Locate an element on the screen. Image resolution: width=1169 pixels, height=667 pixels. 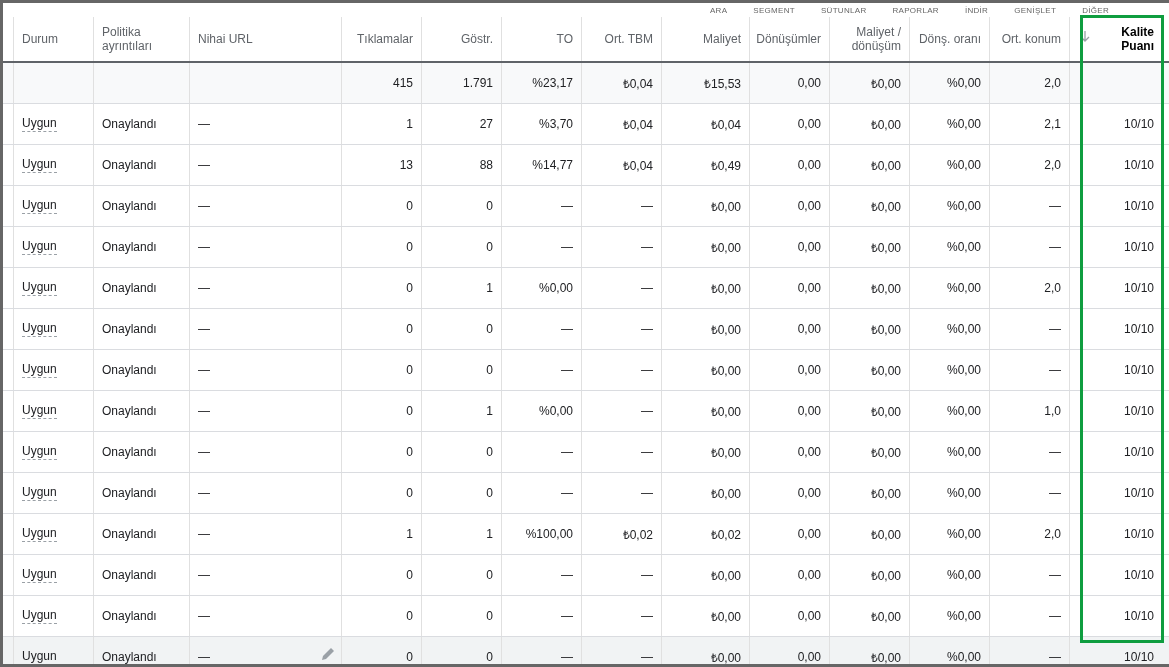
table-cell: 2,1 is located at coordinates (1052, 124).